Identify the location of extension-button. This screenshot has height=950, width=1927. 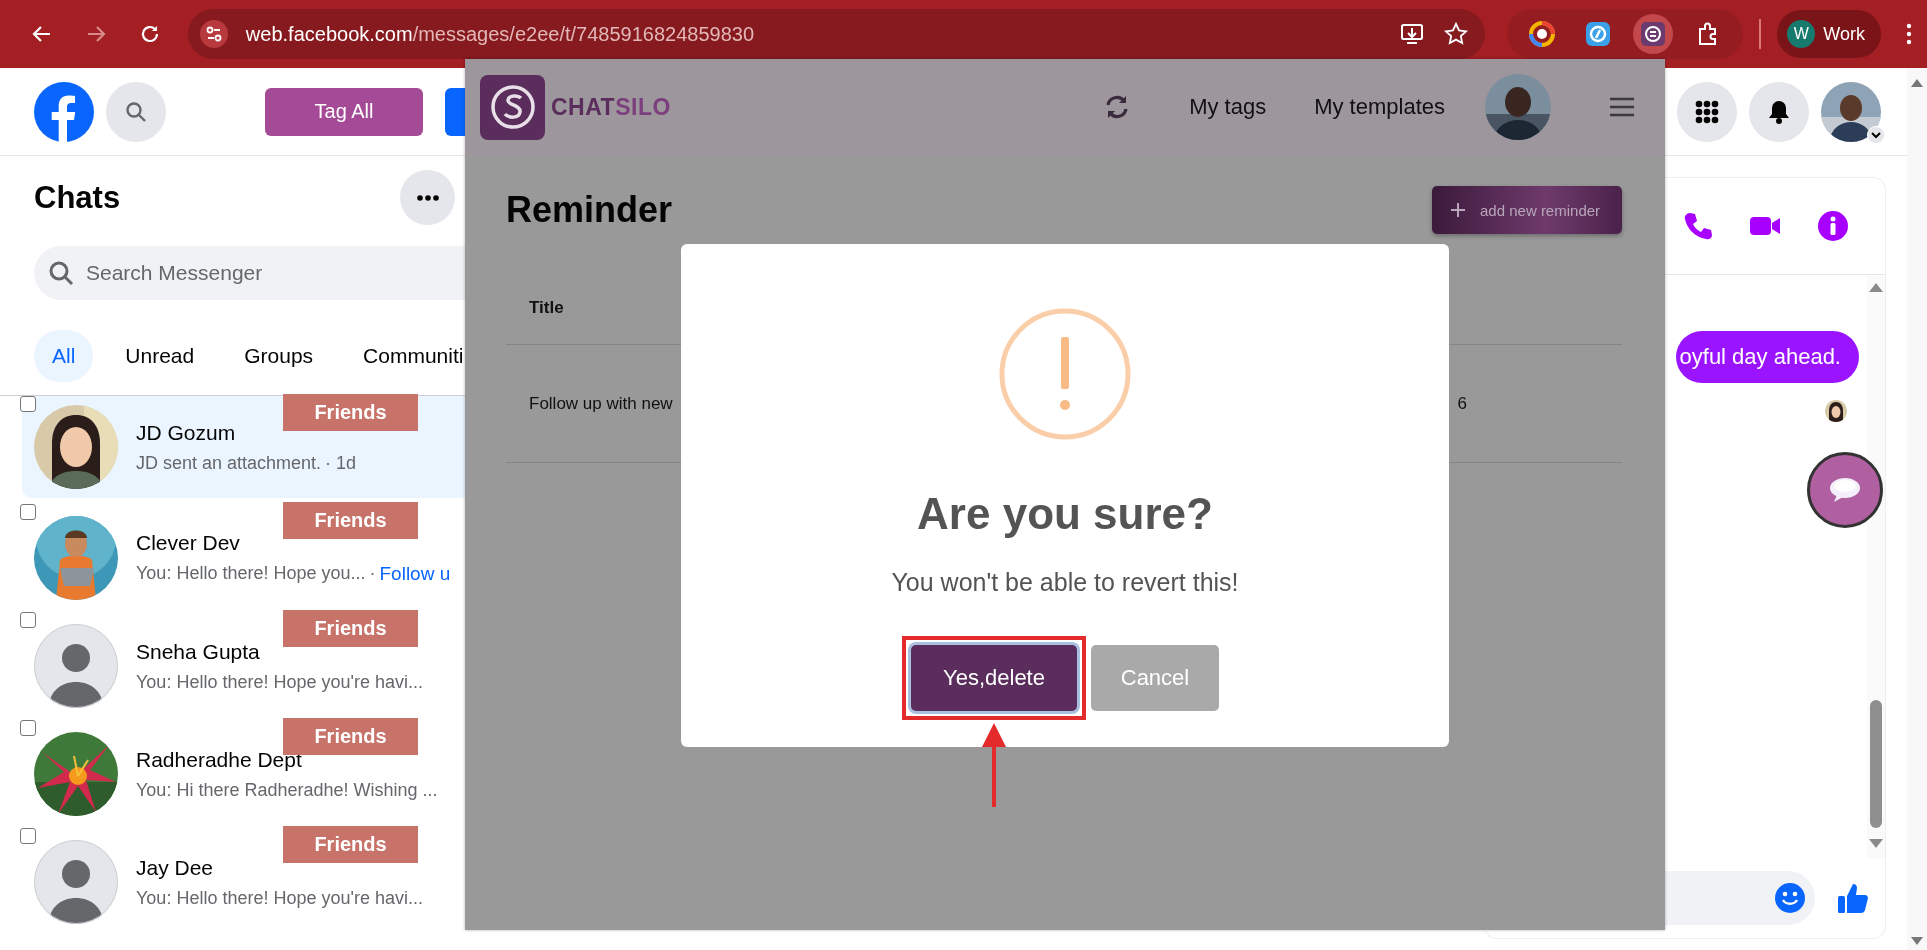
(1653, 34).